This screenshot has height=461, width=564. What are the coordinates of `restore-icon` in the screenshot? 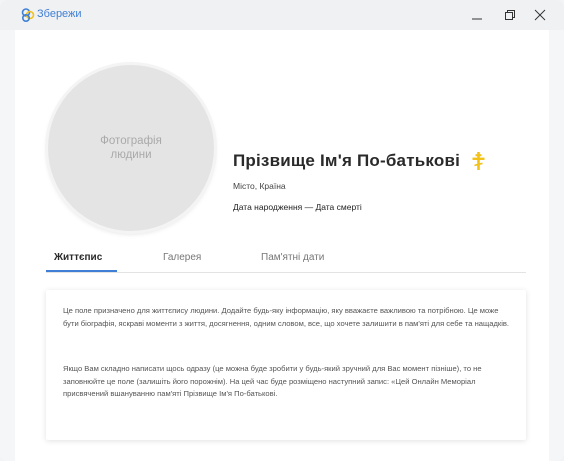 It's located at (510, 15).